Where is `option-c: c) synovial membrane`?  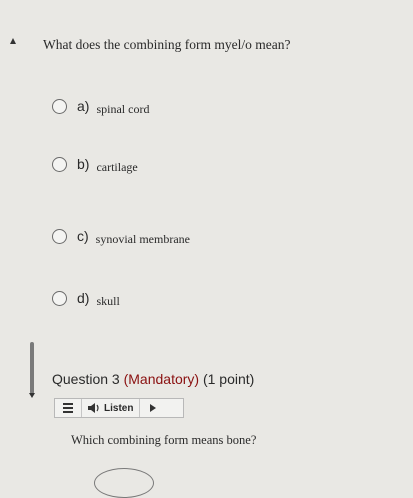
option-c: c) synovial membrane is located at coordinates (121, 236).